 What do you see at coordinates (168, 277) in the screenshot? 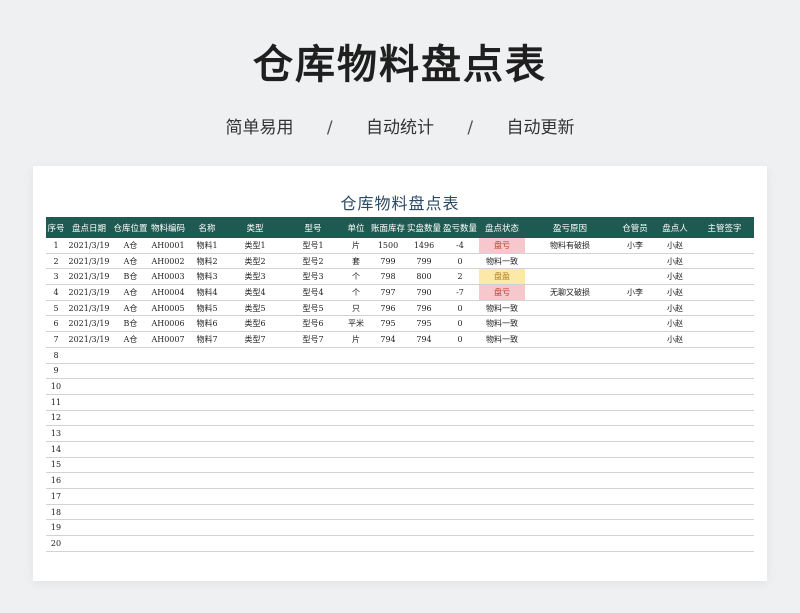
I see `table-cell: AH0003` at bounding box center [168, 277].